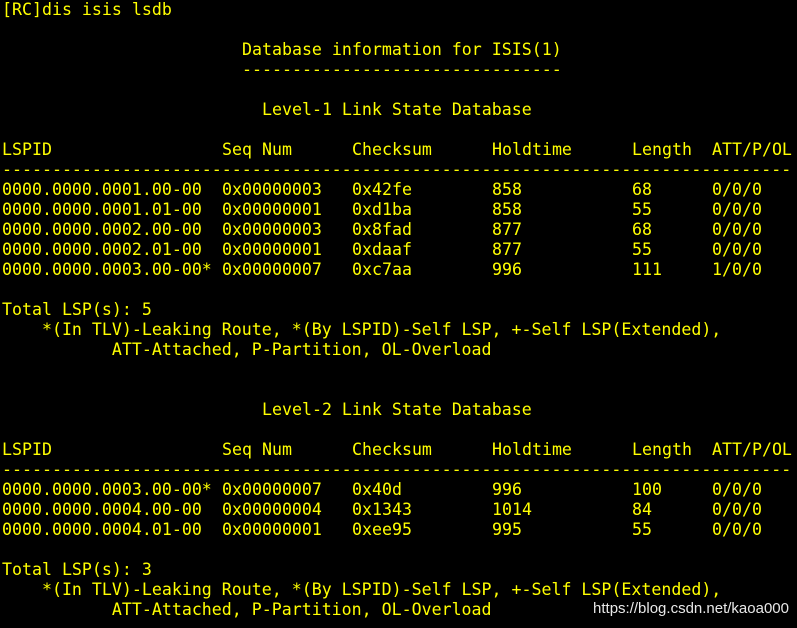 This screenshot has height=628, width=797. I want to click on level1-col-attpol: ATT/P/OL, so click(752, 149).